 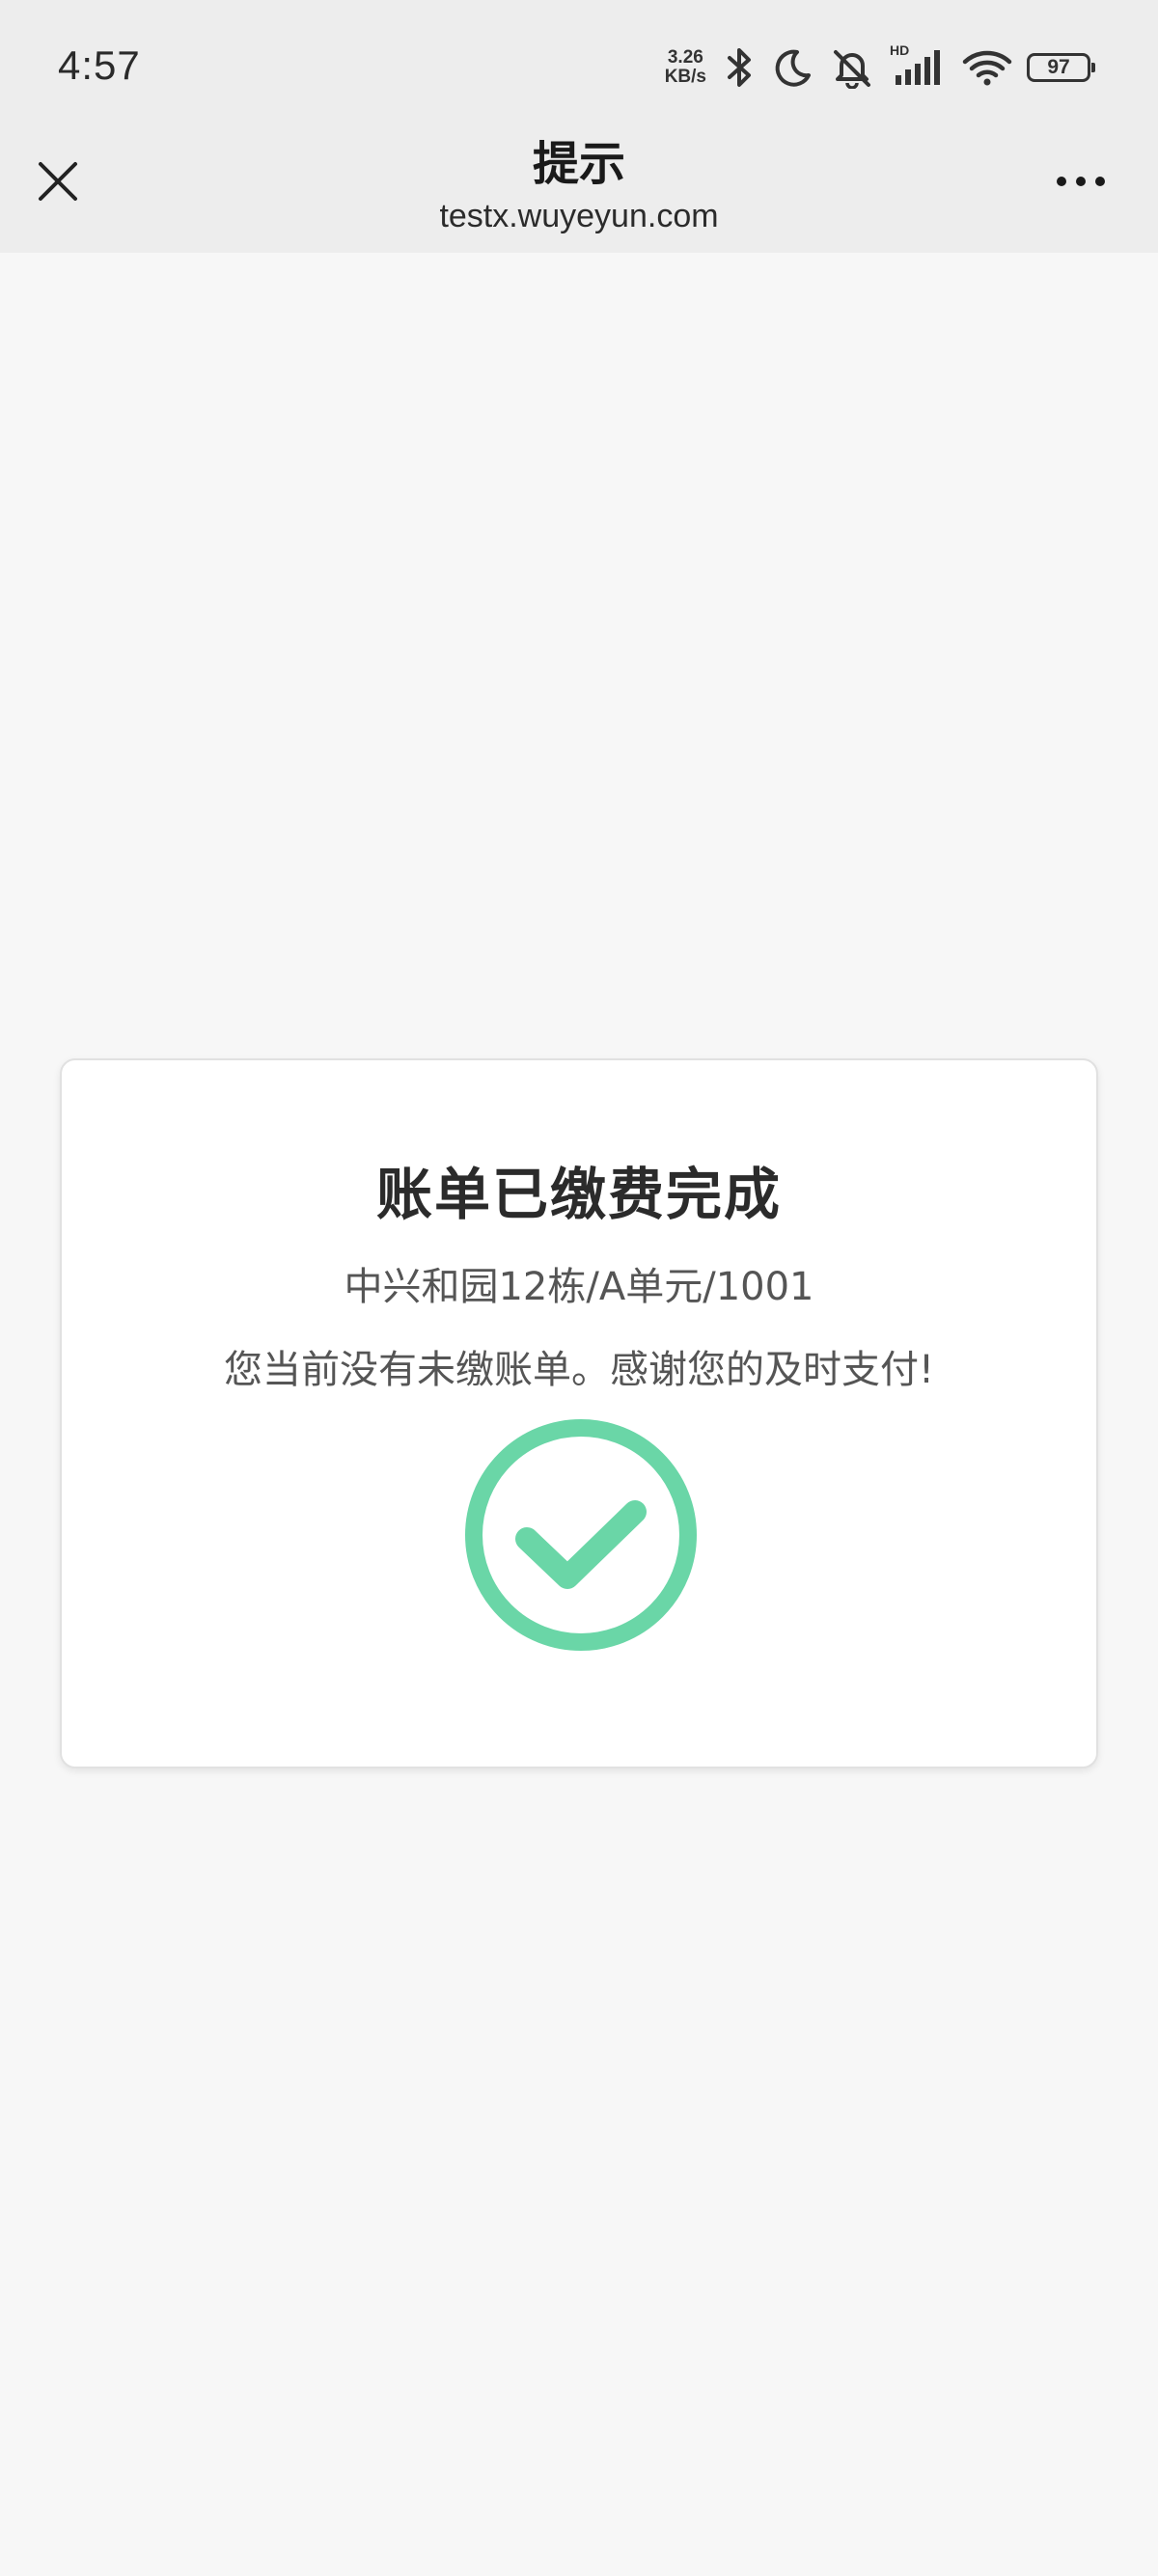 I want to click on net-speed-value: 3.26, so click(x=685, y=58).